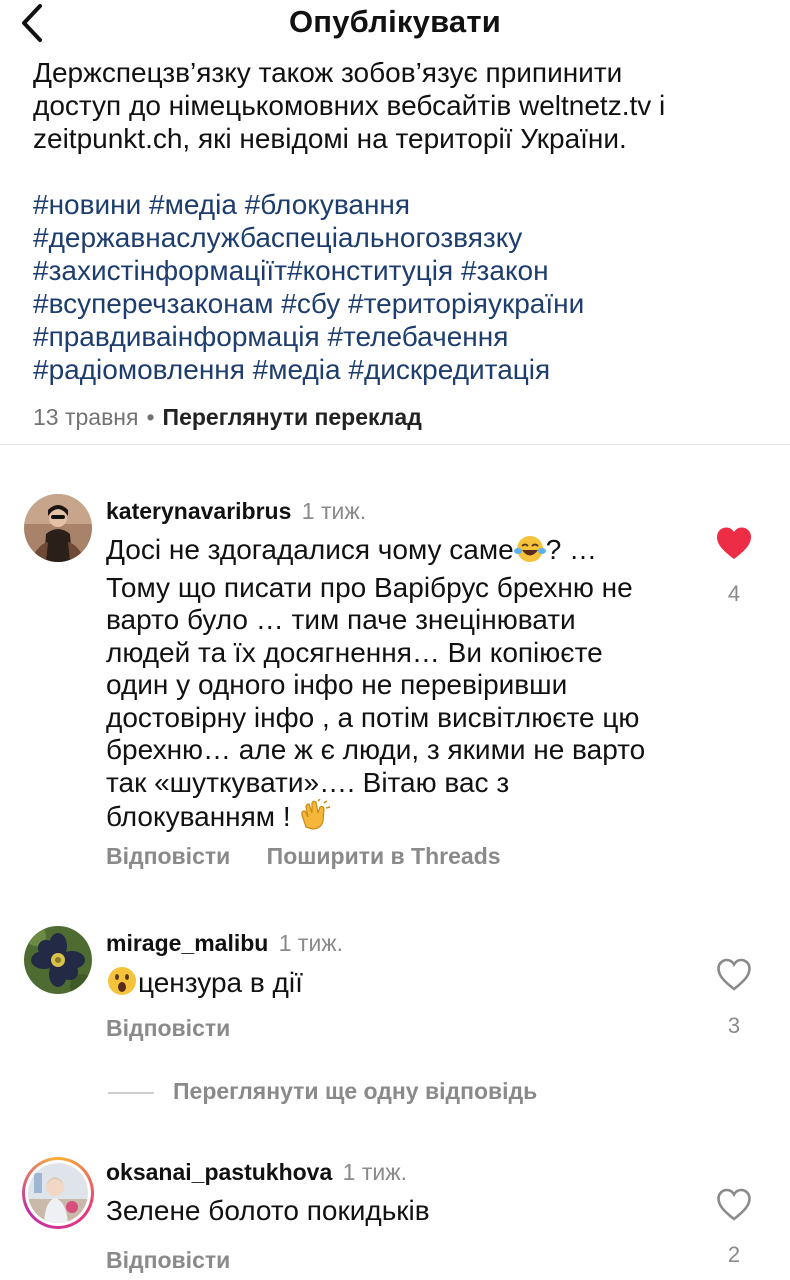 The height and width of the screenshot is (1280, 790). Describe the element at coordinates (221, 204) in the screenshot. I see `hashtag-line: #новини #медіа #блокування` at that location.